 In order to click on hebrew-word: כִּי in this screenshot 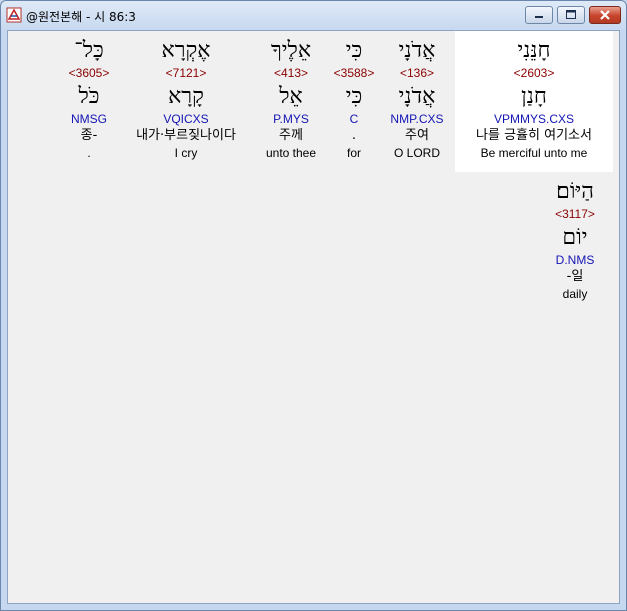, I will do `click(354, 50)`.